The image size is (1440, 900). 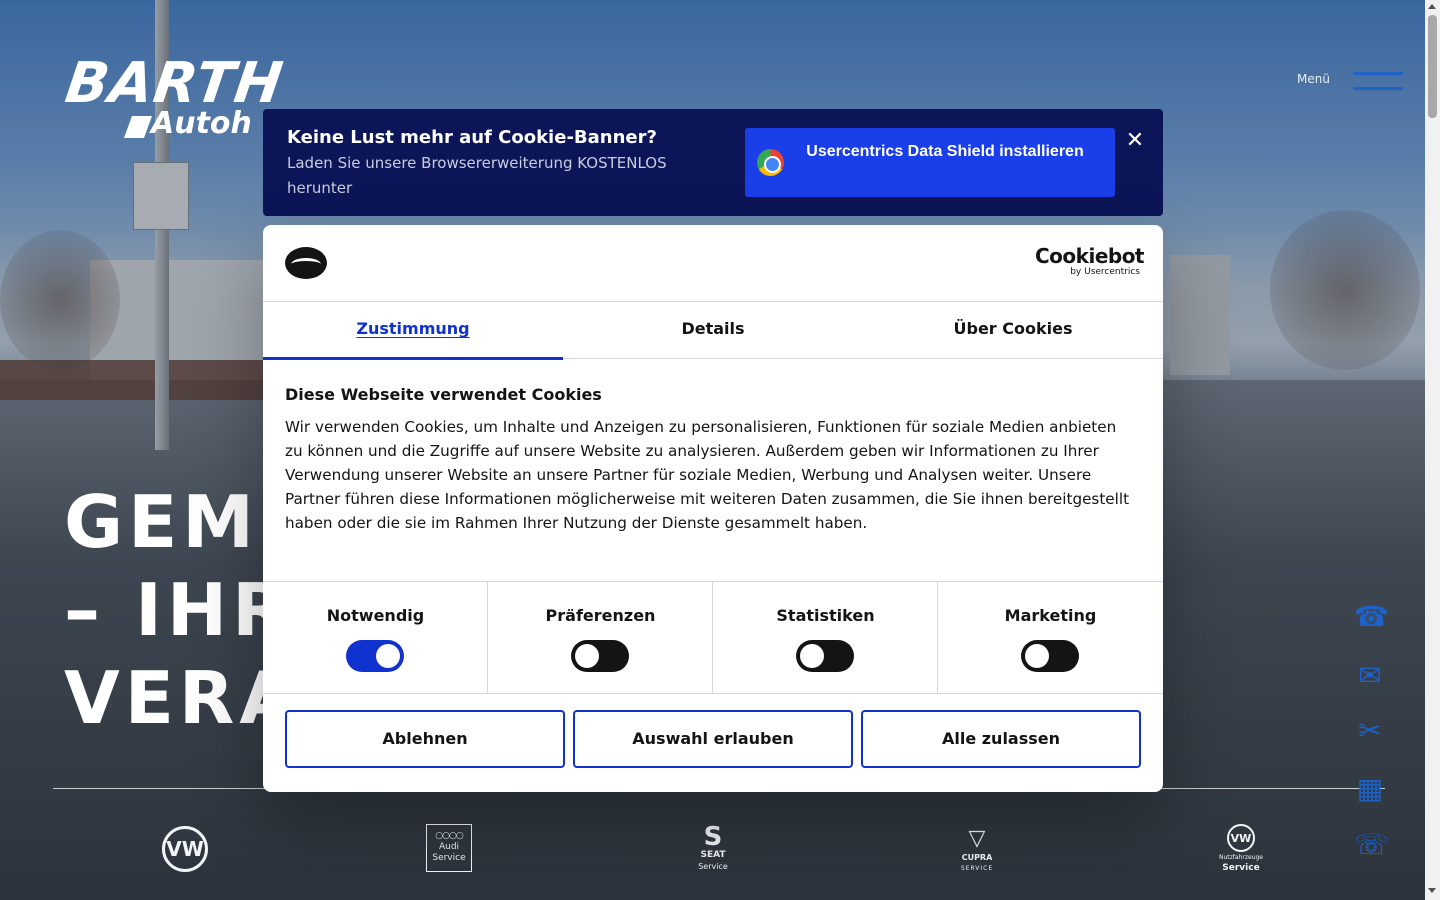 I want to click on logo-slash, so click(x=138, y=127).